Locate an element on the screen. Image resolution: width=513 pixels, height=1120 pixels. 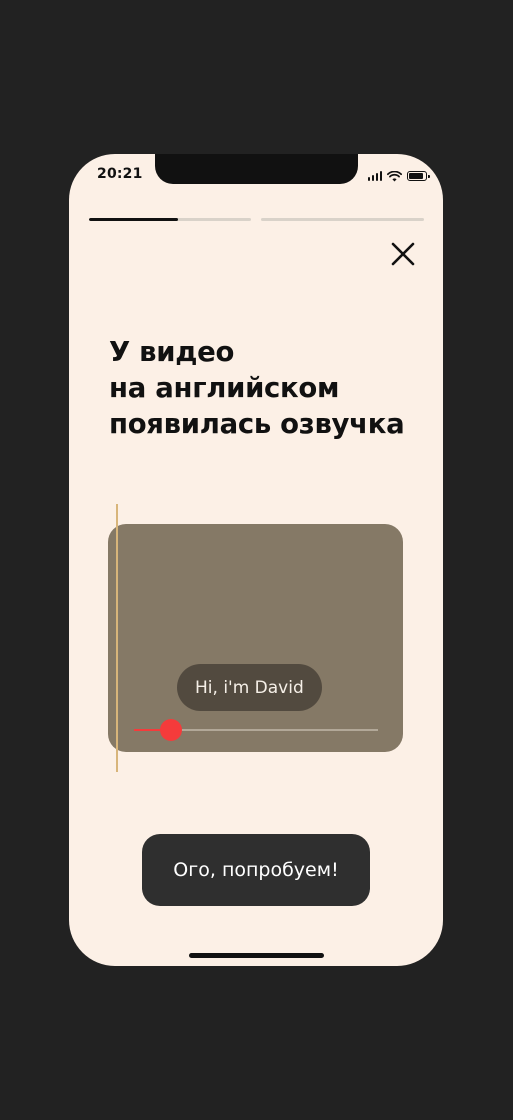
headline: У видео на английском появилась озвучка is located at coordinates (269, 388).